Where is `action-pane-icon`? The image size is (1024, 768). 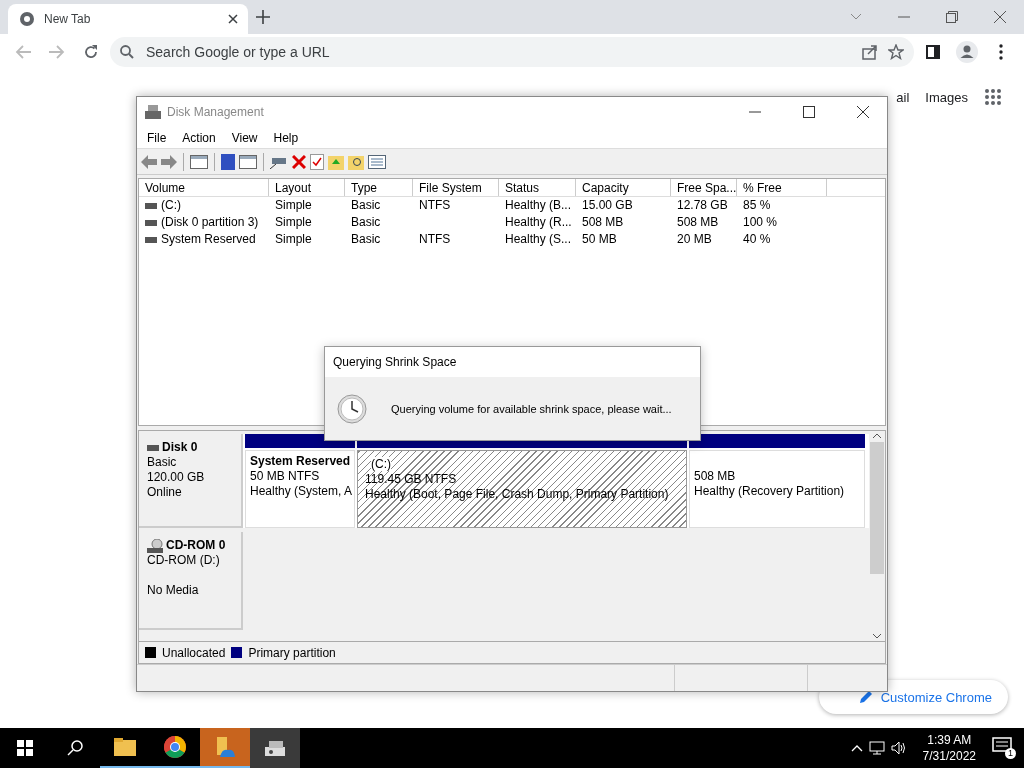
action-pane-icon is located at coordinates (248, 161).